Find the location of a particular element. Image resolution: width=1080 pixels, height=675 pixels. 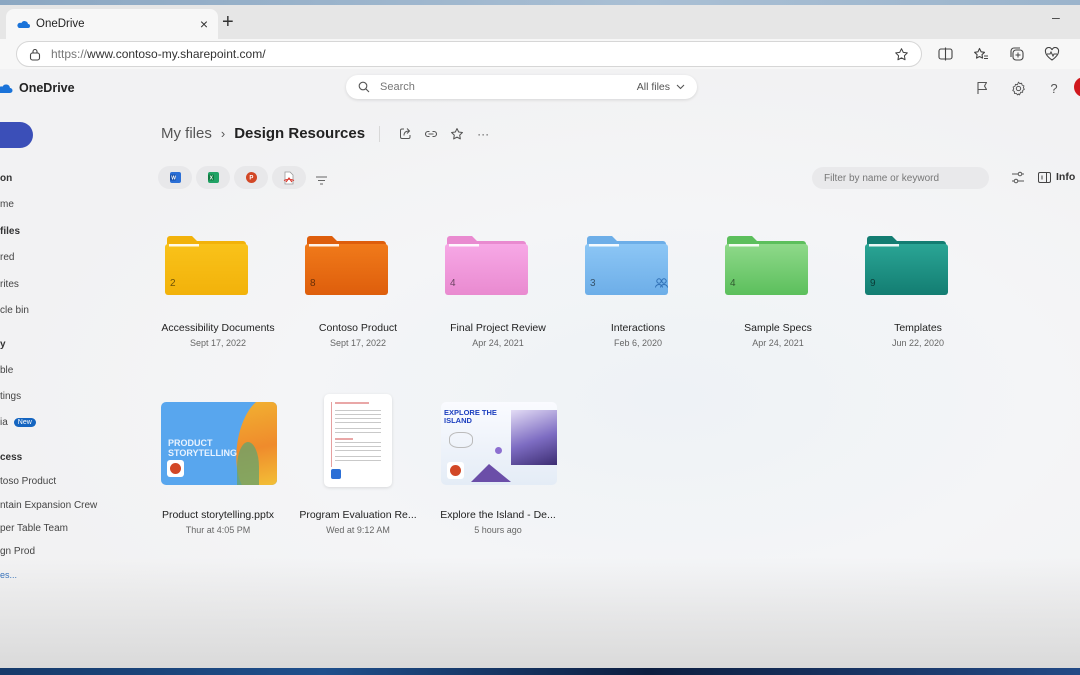

folder-item: 9 Templates Jun 22, 2020 is located at coordinates (918, 301).